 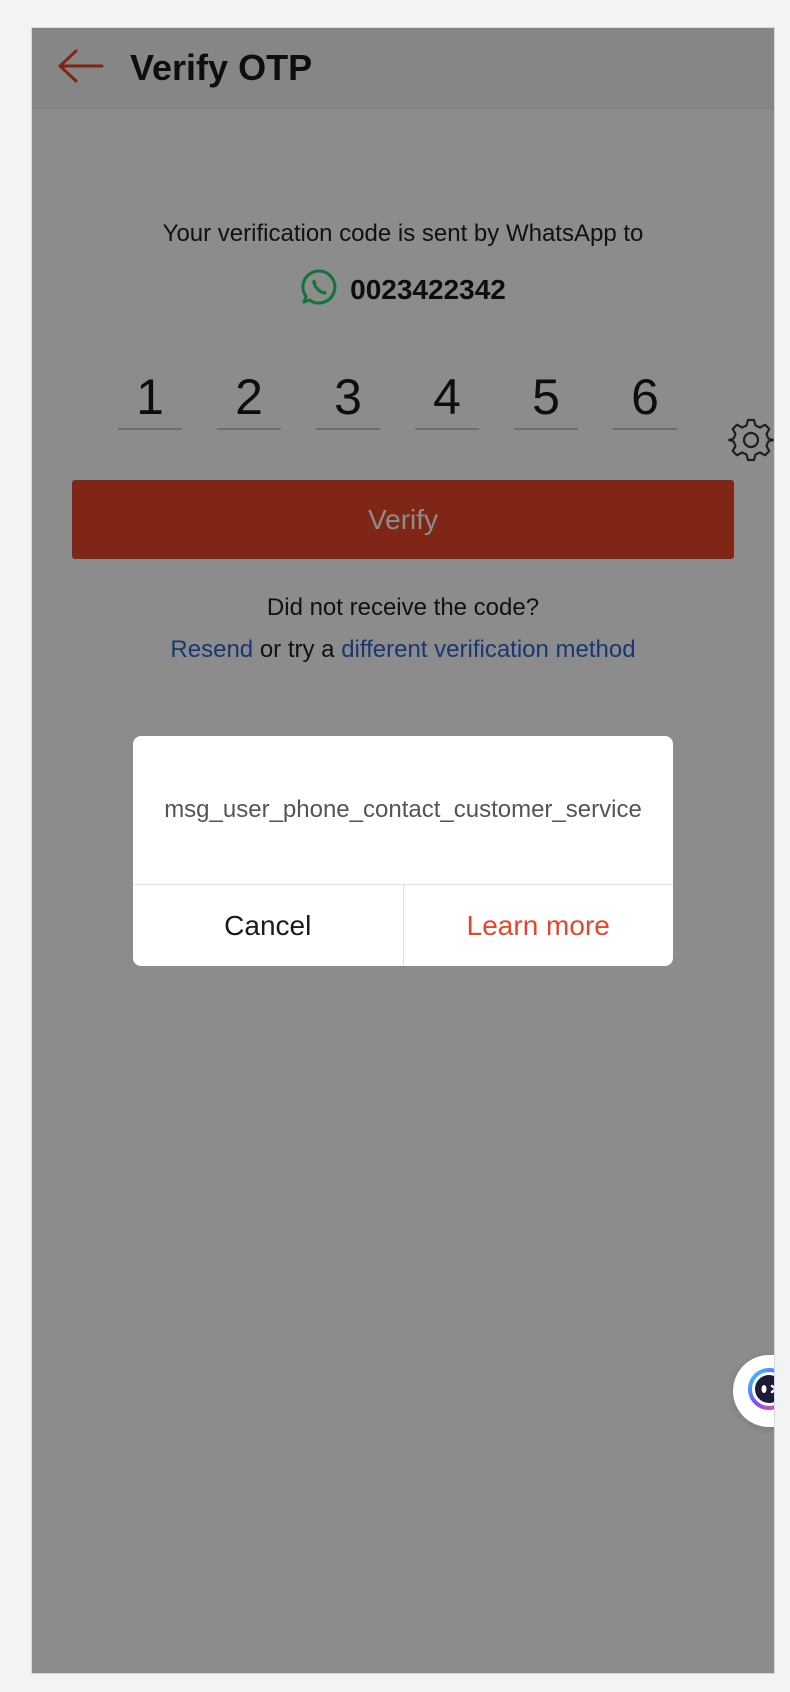 What do you see at coordinates (539, 925) in the screenshot?
I see `learn-more-button: Learn more` at bounding box center [539, 925].